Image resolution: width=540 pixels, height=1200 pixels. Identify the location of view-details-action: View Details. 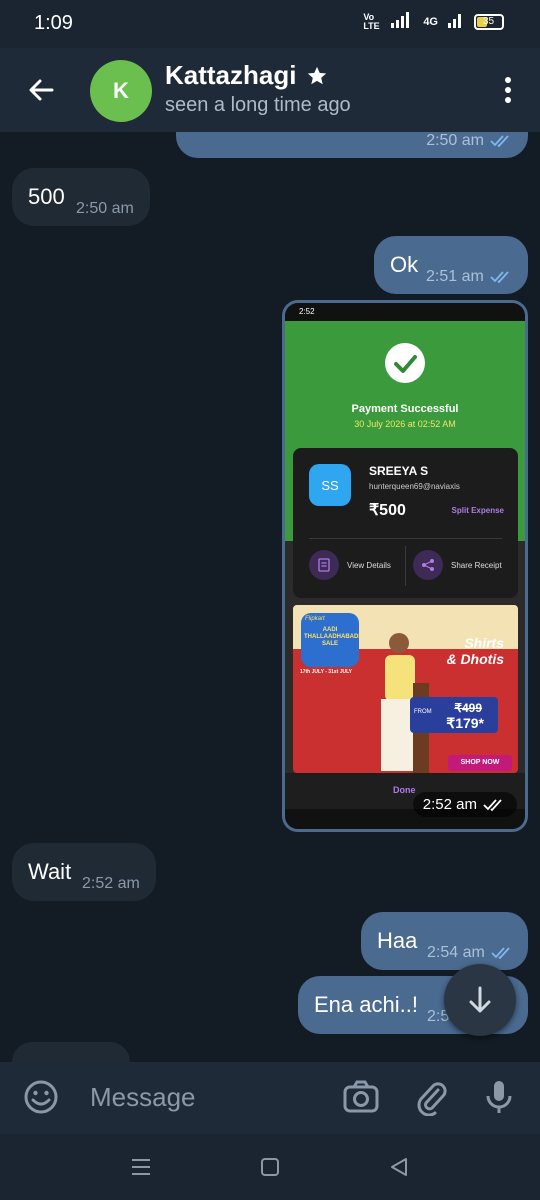
(350, 565).